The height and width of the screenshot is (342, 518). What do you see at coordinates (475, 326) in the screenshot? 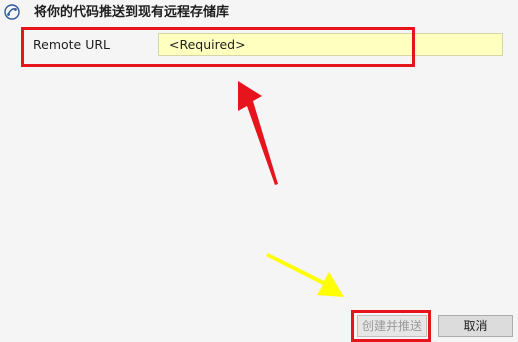
I see `cancel-button: 取消` at bounding box center [475, 326].